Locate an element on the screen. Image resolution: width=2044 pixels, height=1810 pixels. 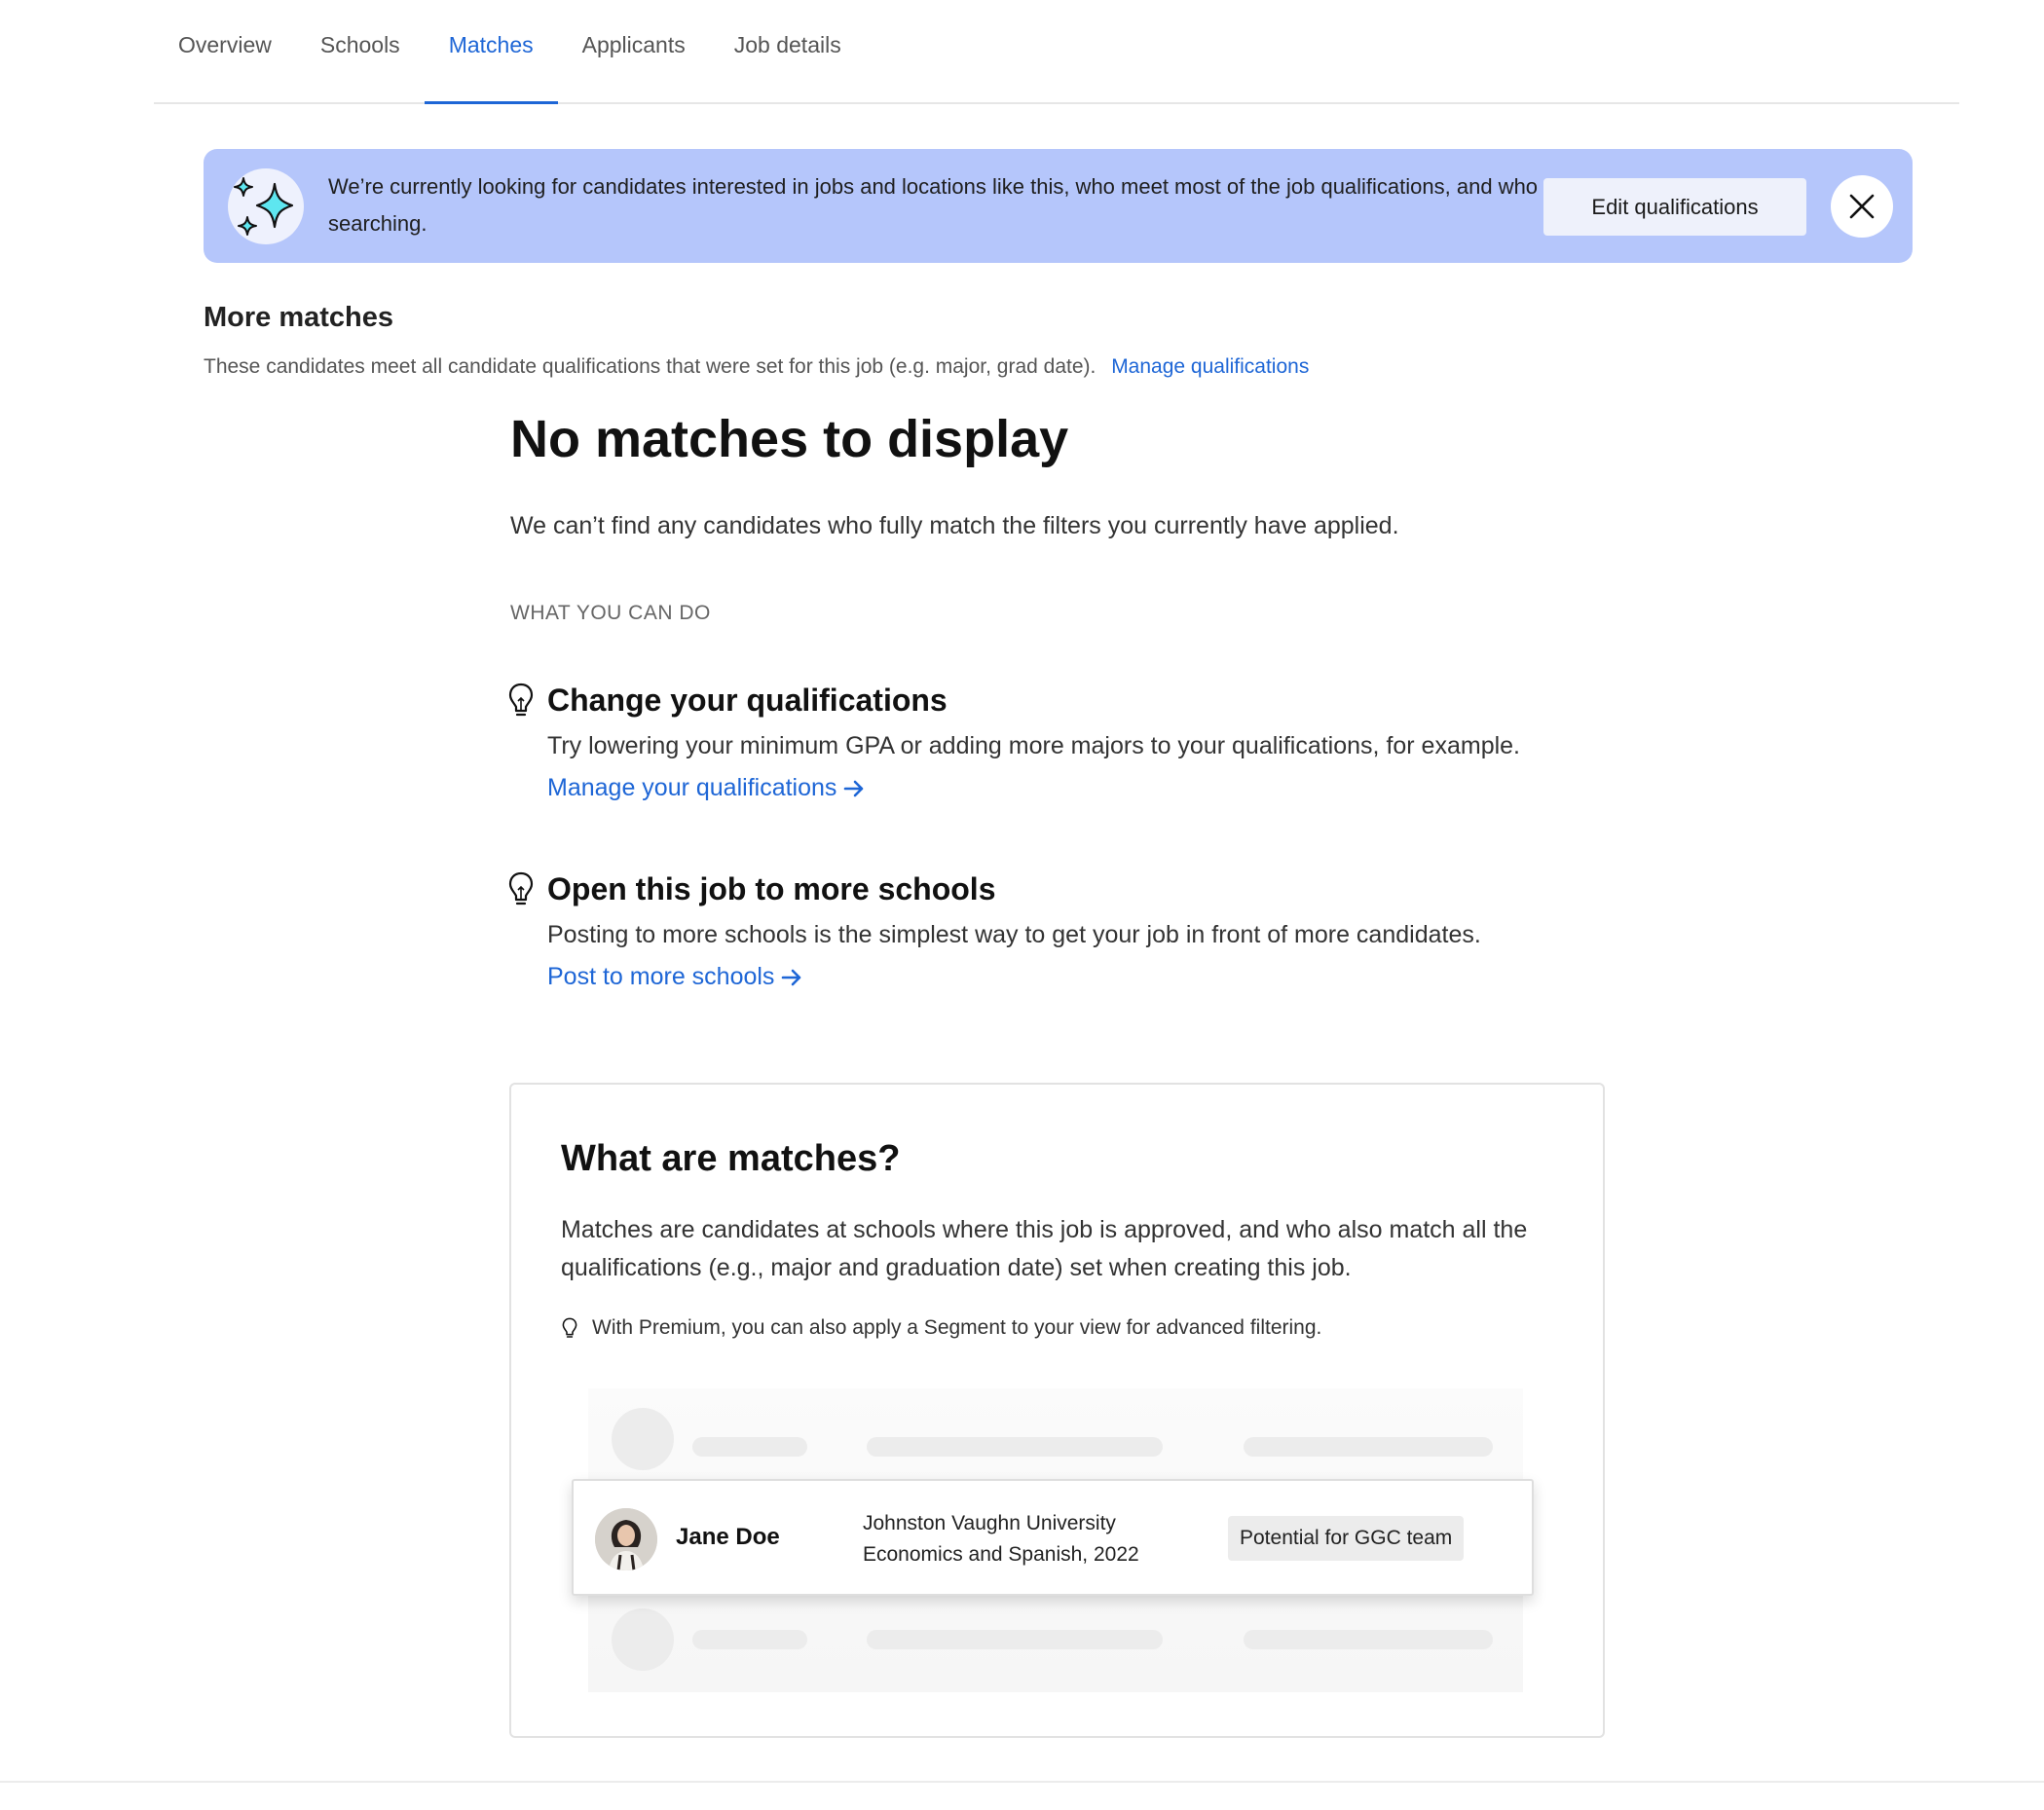
more-matches-title: More matches is located at coordinates (299, 317).